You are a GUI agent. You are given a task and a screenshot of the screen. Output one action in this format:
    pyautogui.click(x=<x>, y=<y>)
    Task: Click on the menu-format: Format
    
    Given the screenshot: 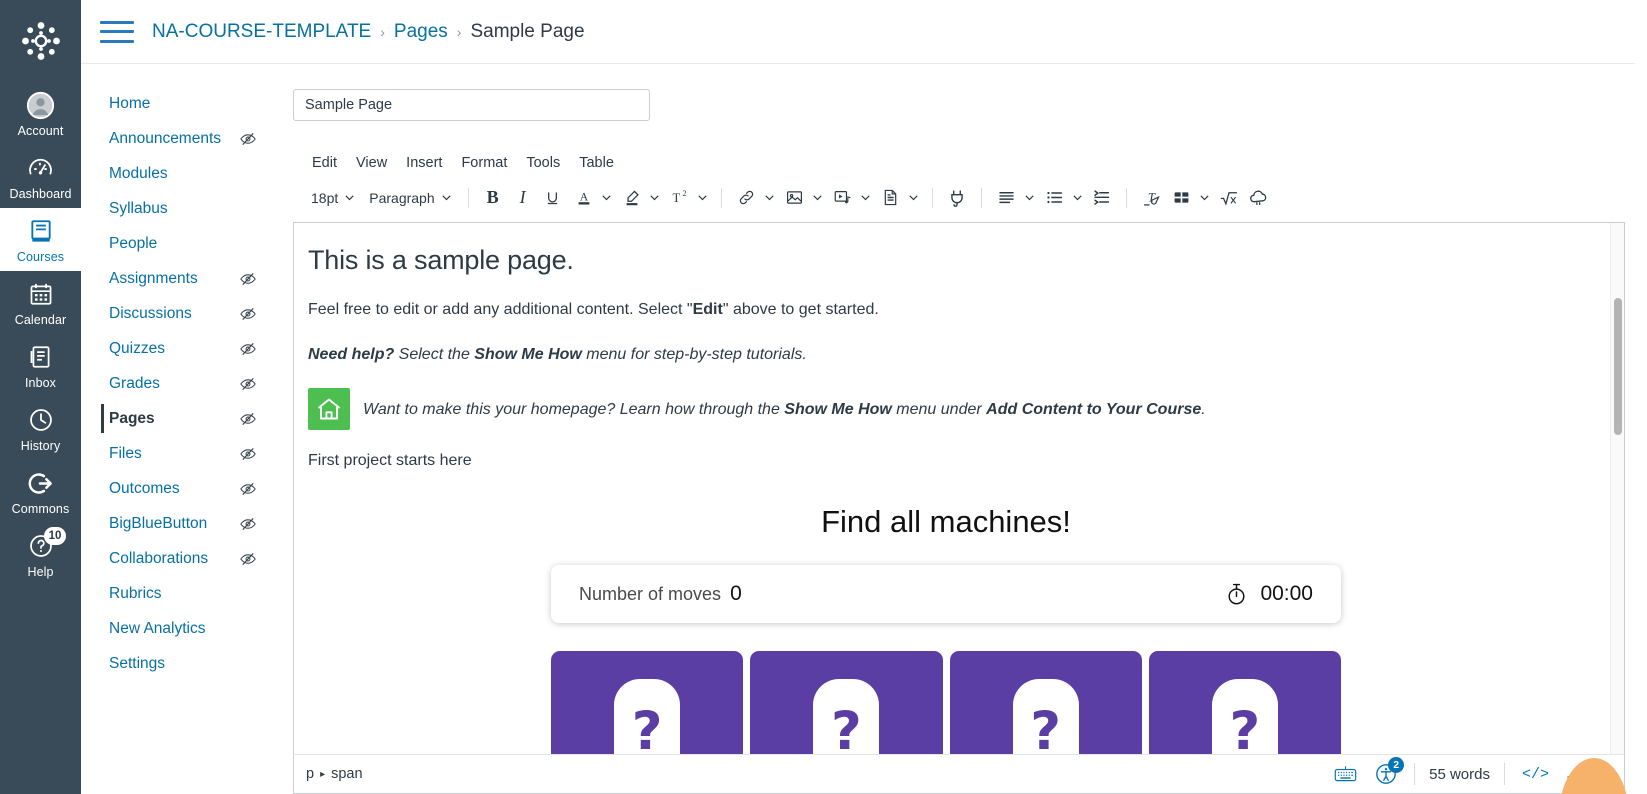 What is the action you would take?
    pyautogui.click(x=484, y=163)
    